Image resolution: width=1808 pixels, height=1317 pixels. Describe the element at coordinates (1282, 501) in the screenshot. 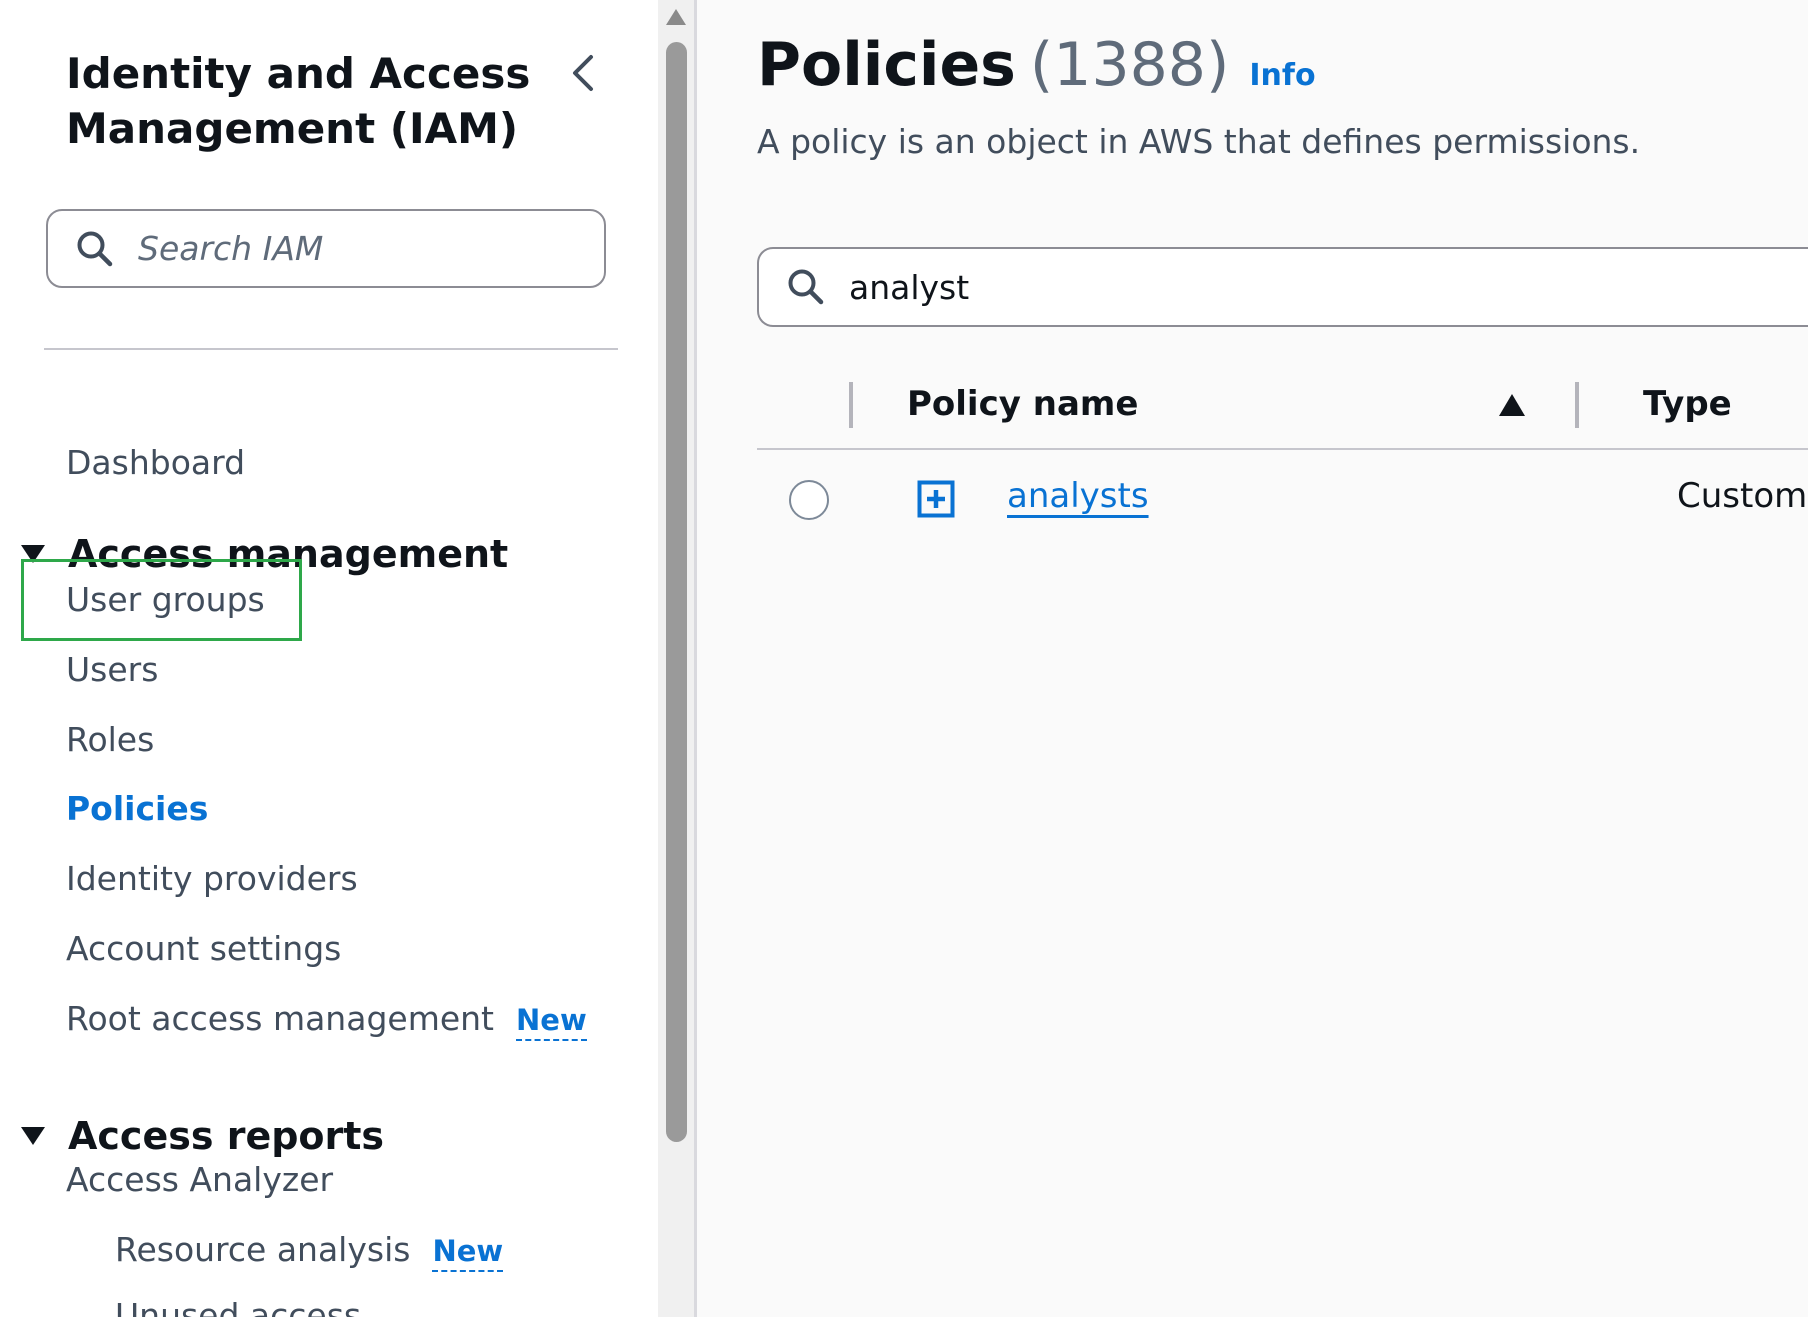

I see `table-row: analysts Customer m` at that location.